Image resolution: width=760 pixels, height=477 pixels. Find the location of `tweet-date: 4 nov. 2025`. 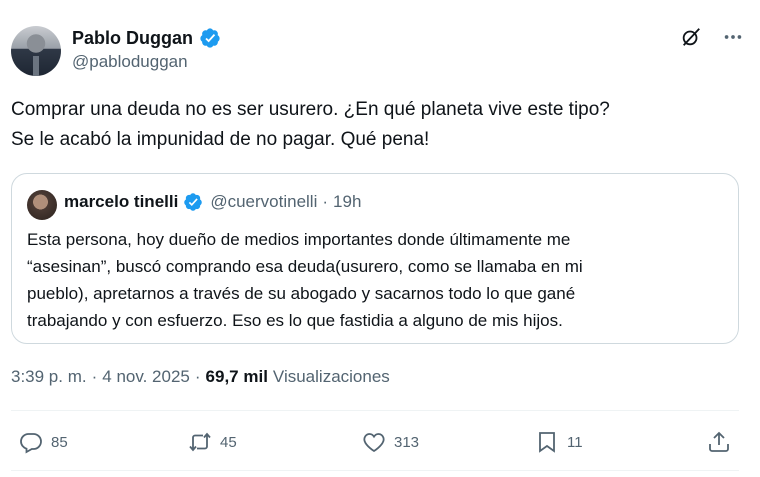

tweet-date: 4 nov. 2025 is located at coordinates (146, 377).